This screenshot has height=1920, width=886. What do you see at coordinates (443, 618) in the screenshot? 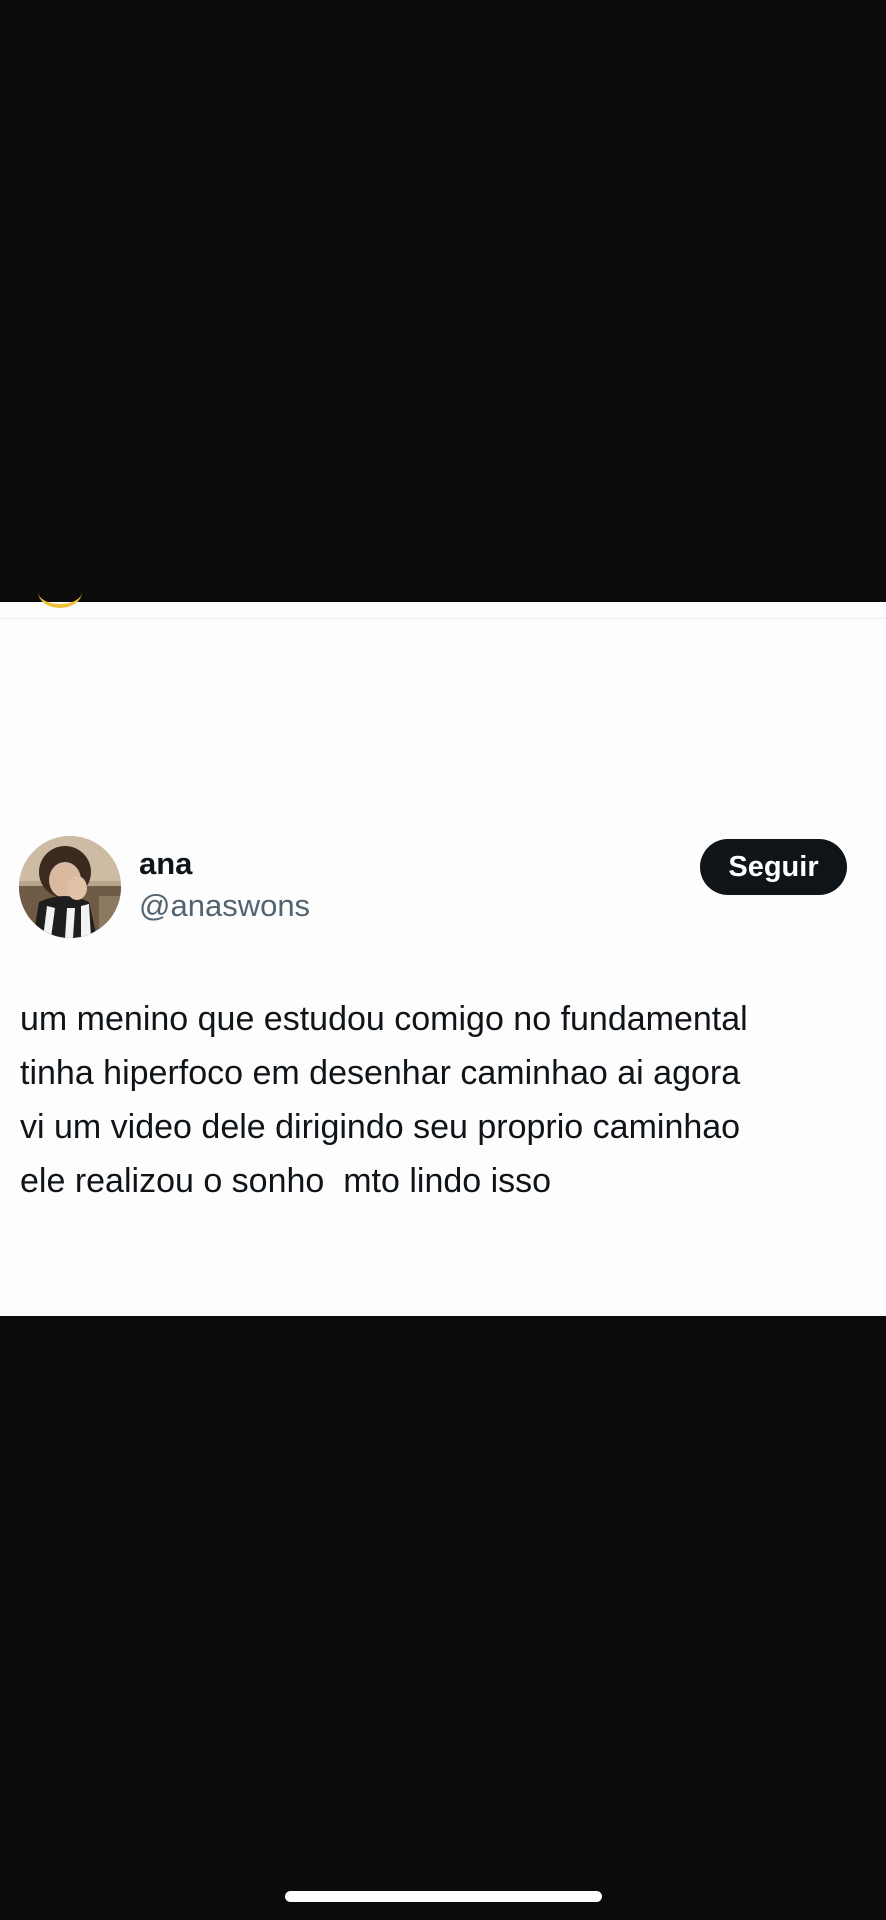
I see `divider` at bounding box center [443, 618].